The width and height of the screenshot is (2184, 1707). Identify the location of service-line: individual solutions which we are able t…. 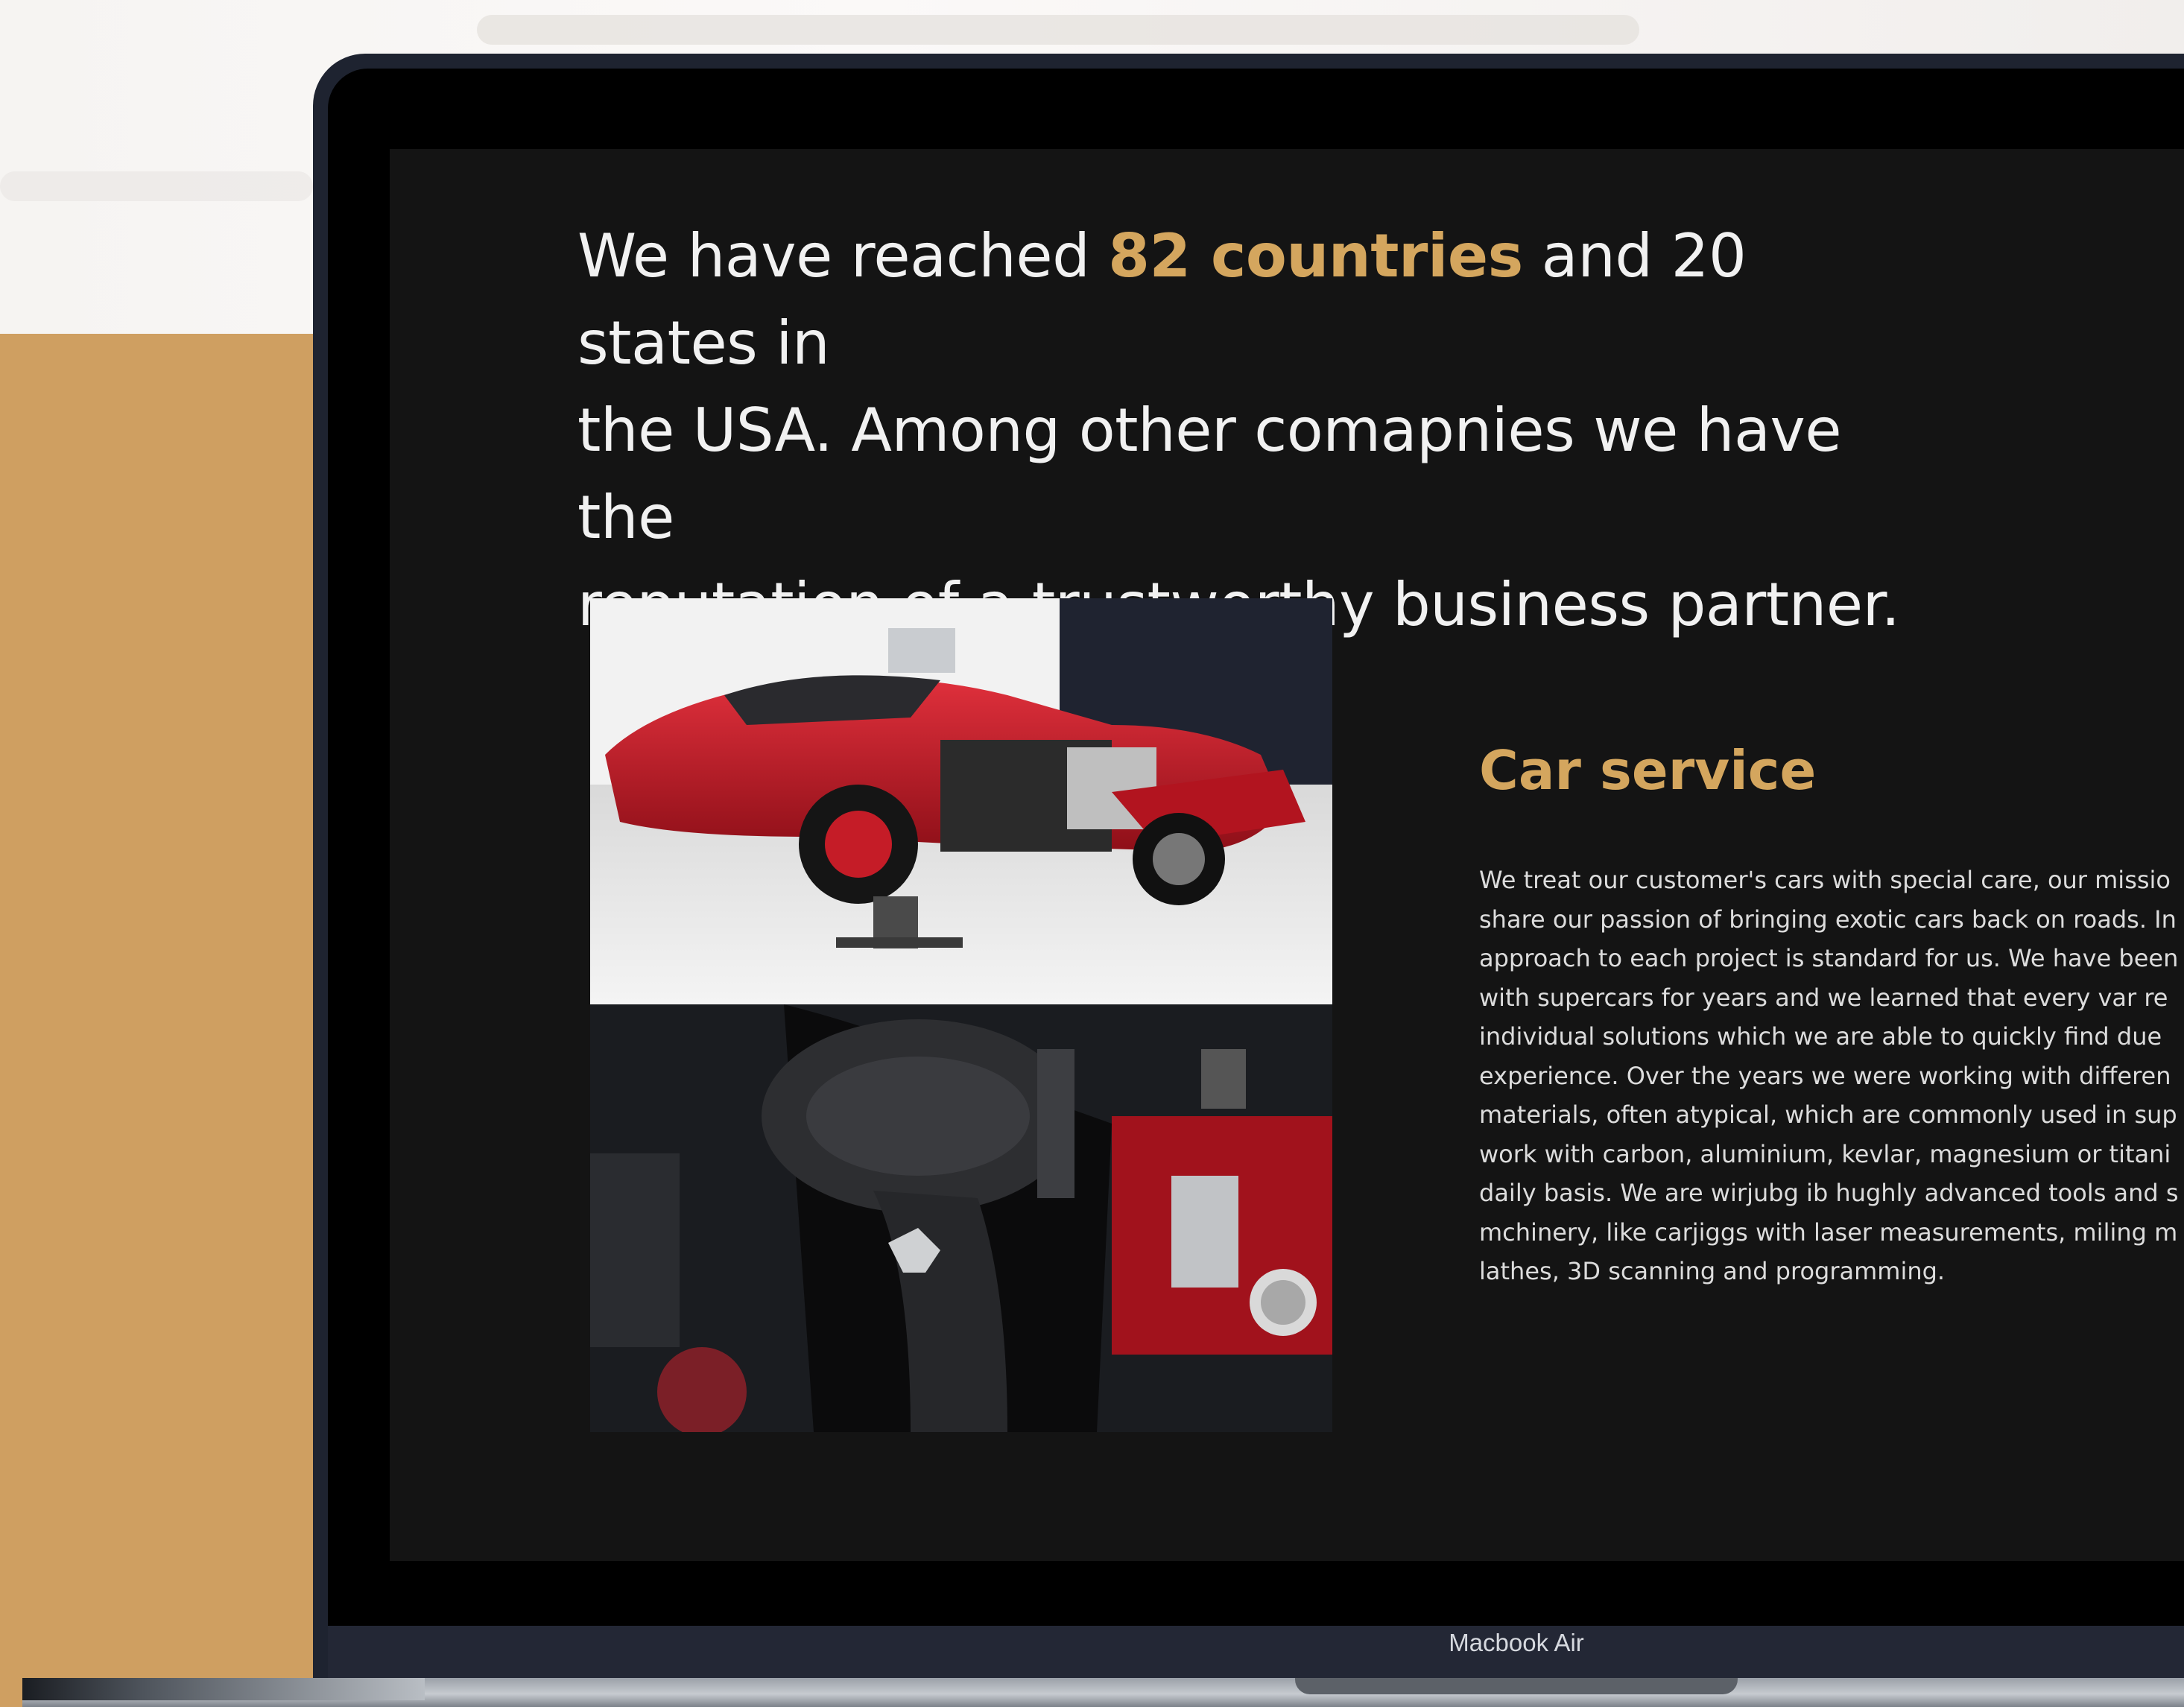
(1820, 1036).